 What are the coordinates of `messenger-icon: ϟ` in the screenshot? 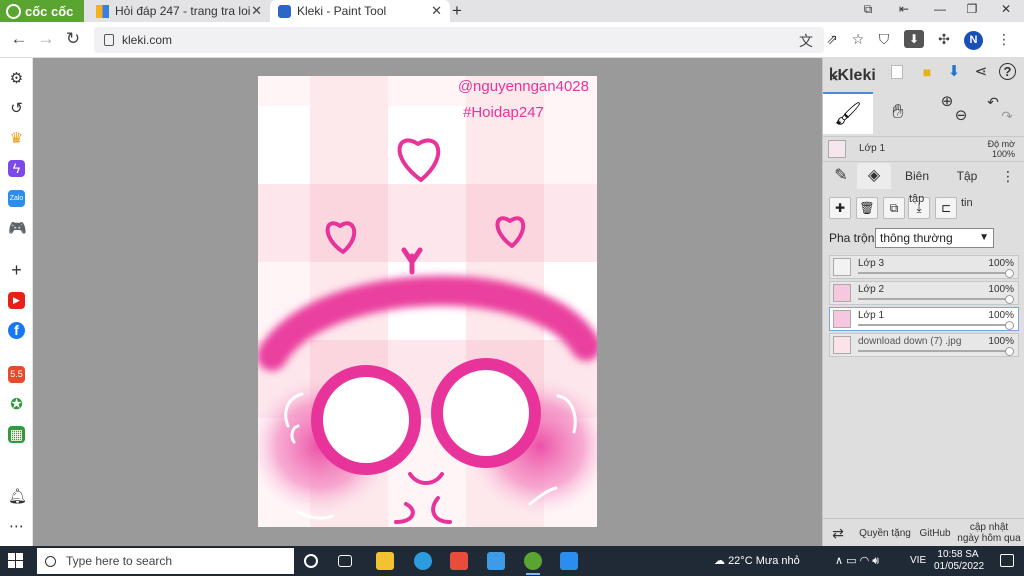 It's located at (16, 168).